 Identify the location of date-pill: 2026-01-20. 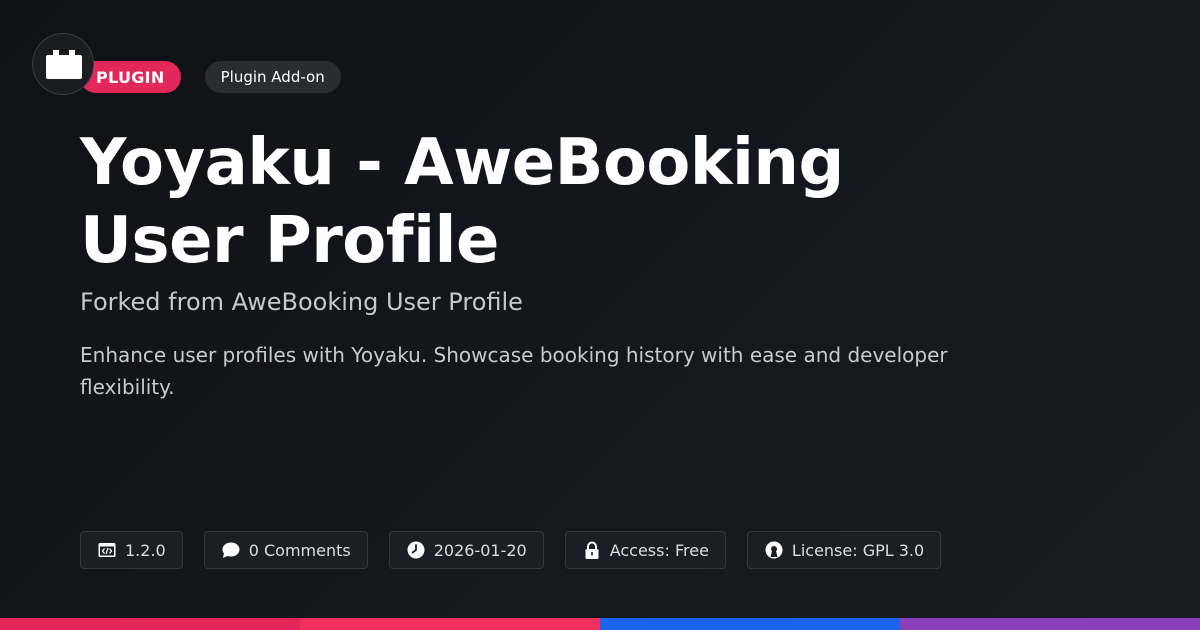
(466, 550).